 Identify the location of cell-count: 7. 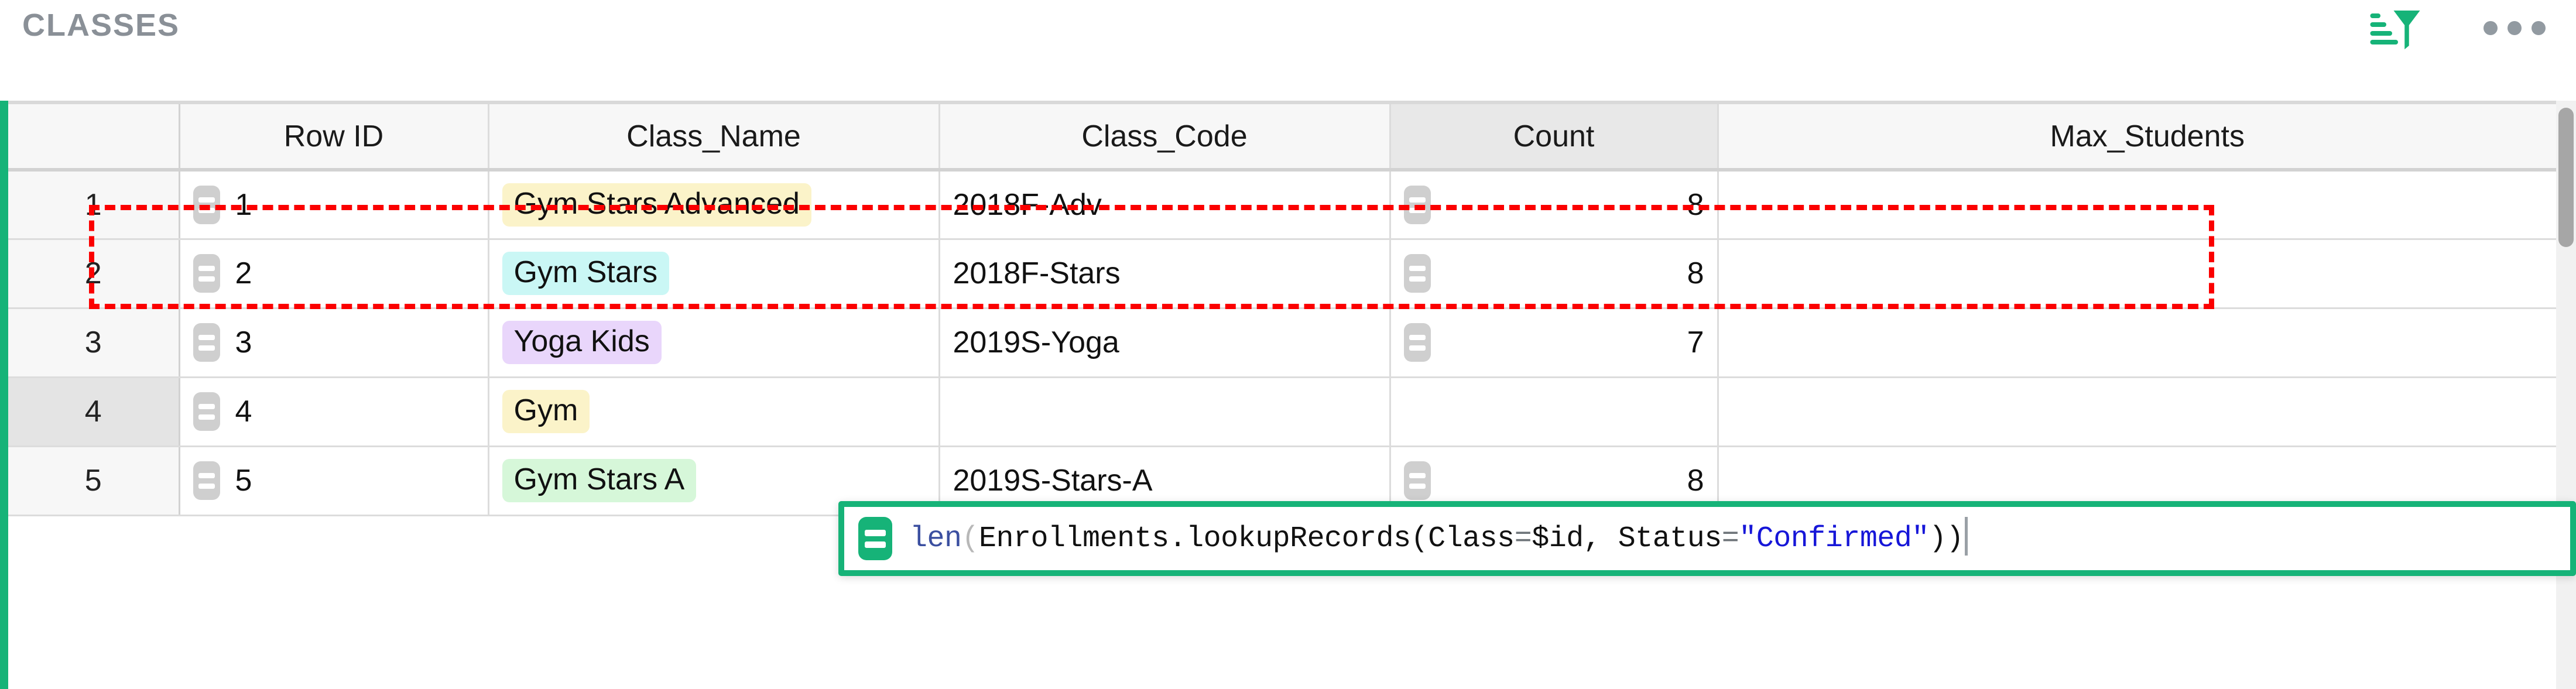
(1554, 343).